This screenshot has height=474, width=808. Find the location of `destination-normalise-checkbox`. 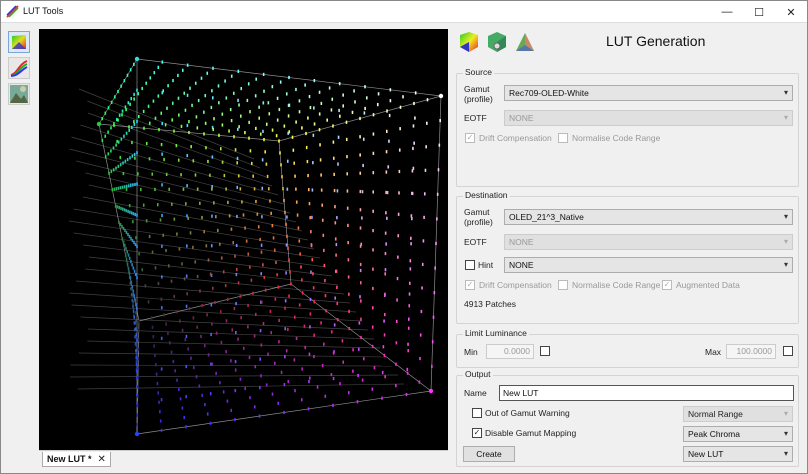

destination-normalise-checkbox is located at coordinates (563, 285).